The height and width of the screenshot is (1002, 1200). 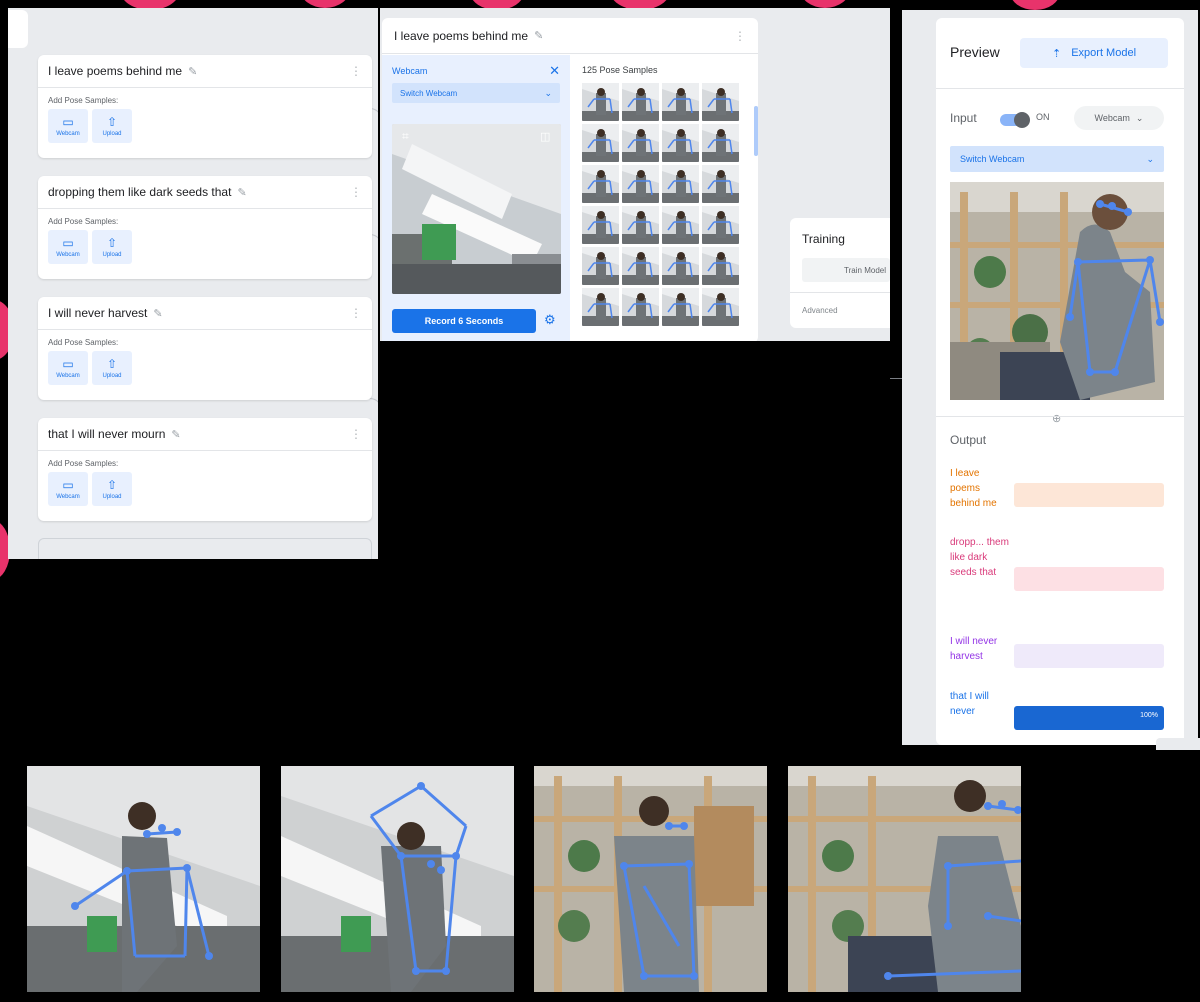 What do you see at coordinates (554, 71) in the screenshot?
I see `close-icon: ✕` at bounding box center [554, 71].